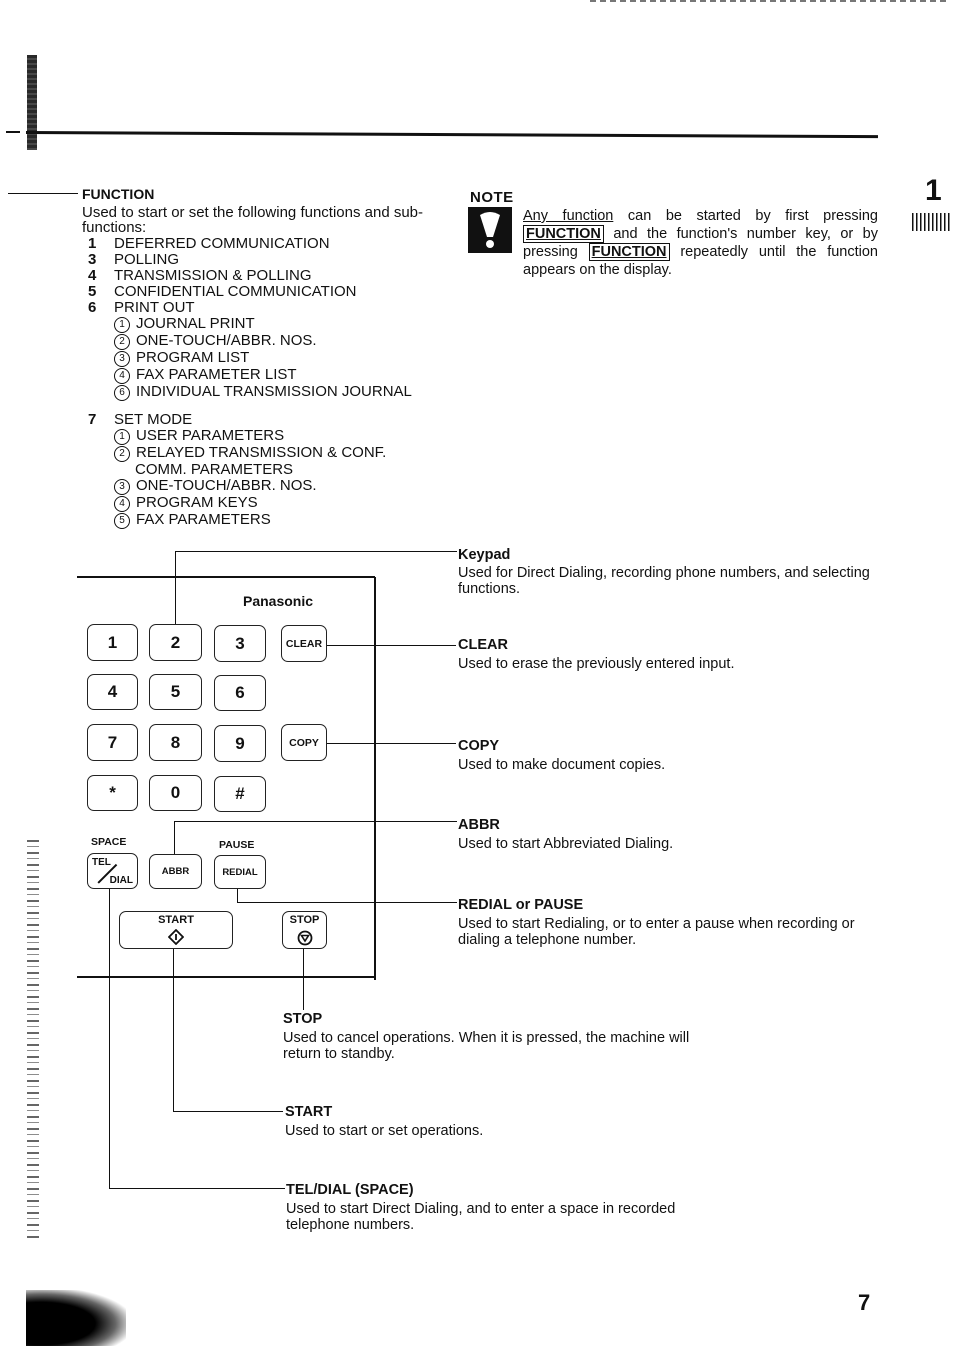  Describe the element at coordinates (484, 555) in the screenshot. I see `keypad-callout-title: Keypad` at that location.